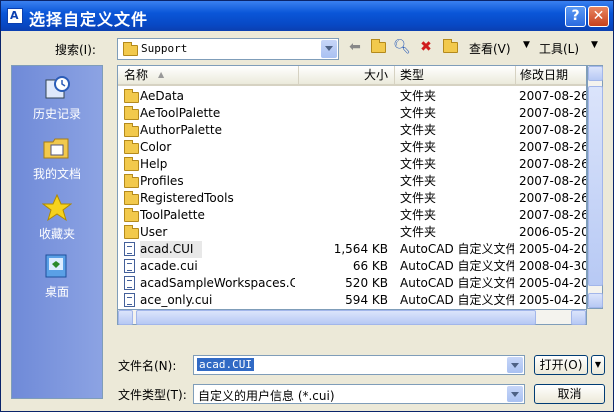 Image resolution: width=614 pixels, height=412 pixels. I want to click on delete-icon: ✖, so click(426, 47).